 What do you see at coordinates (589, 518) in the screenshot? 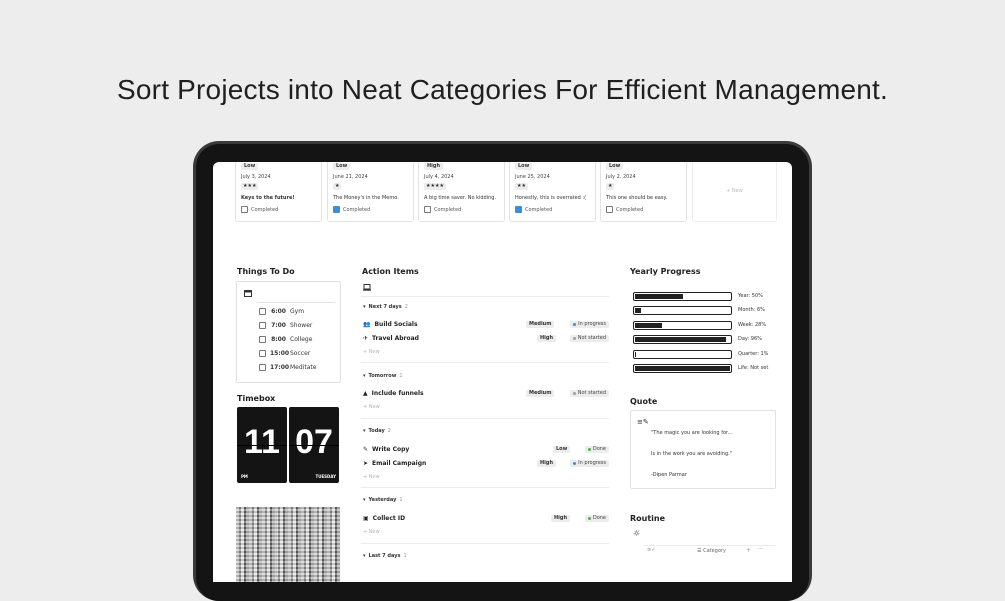
I see `status-dot` at bounding box center [589, 518].